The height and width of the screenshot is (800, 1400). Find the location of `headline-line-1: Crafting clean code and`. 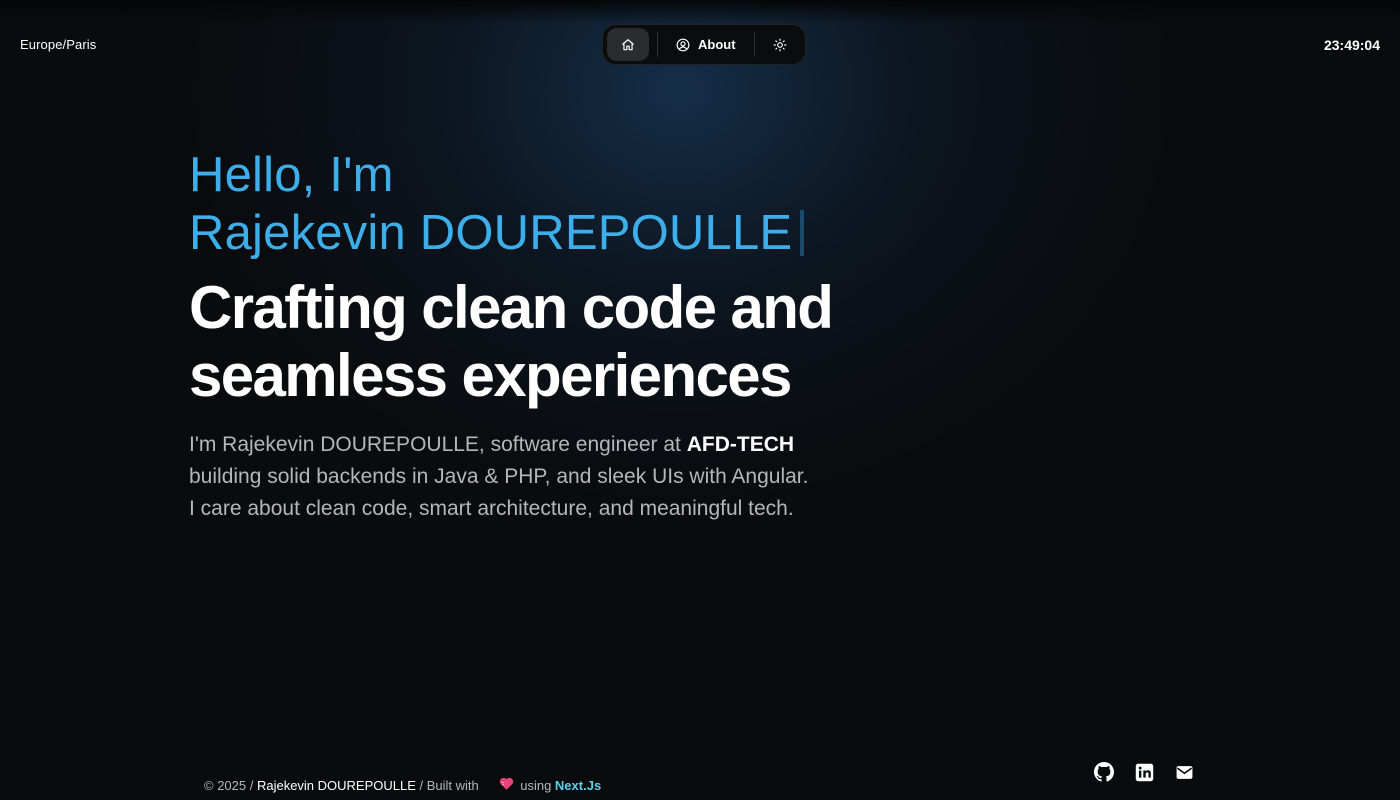

headline-line-1: Crafting clean code and is located at coordinates (511, 307).